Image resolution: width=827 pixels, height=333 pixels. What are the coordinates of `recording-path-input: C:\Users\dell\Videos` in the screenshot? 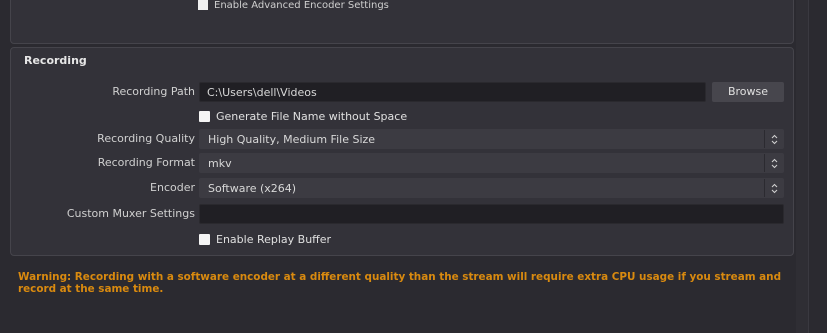 It's located at (452, 92).